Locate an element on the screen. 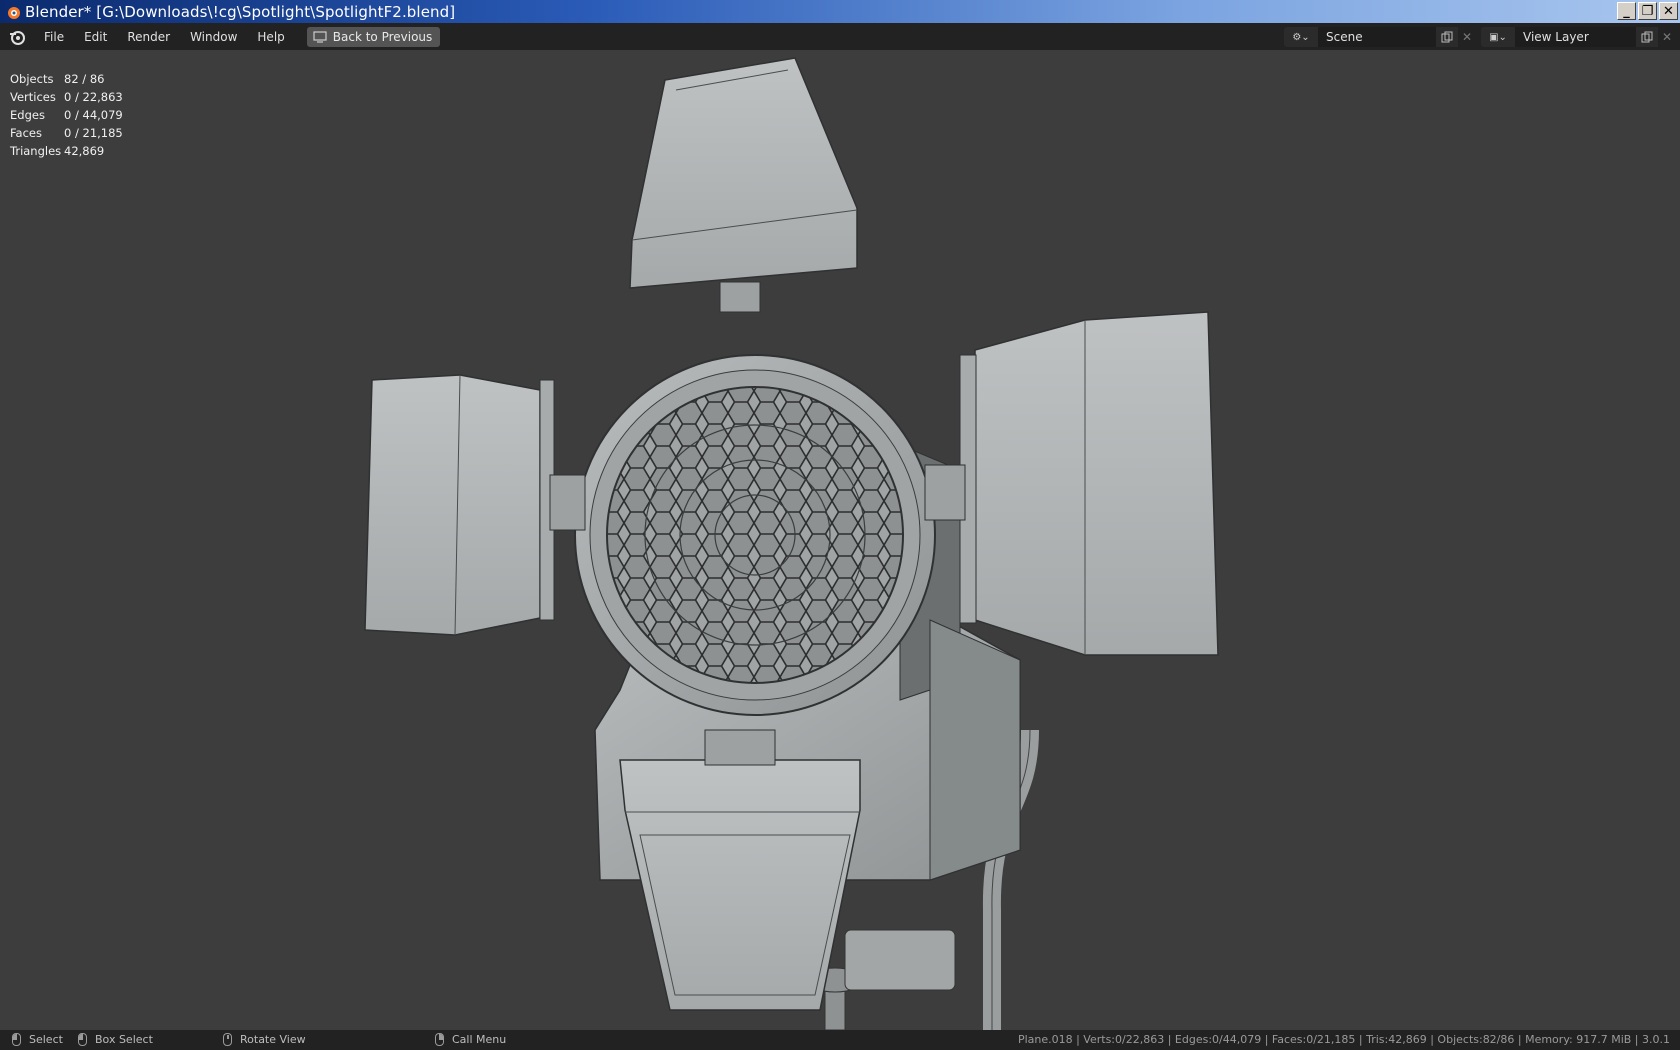 Image resolution: width=1680 pixels, height=1050 pixels. blender-menu-icon is located at coordinates (17, 37).